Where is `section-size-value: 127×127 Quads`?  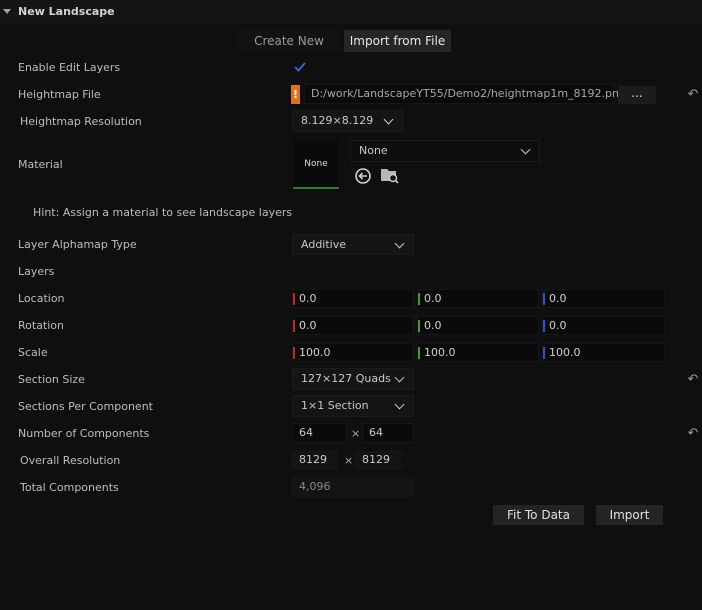 section-size-value: 127×127 Quads is located at coordinates (346, 378).